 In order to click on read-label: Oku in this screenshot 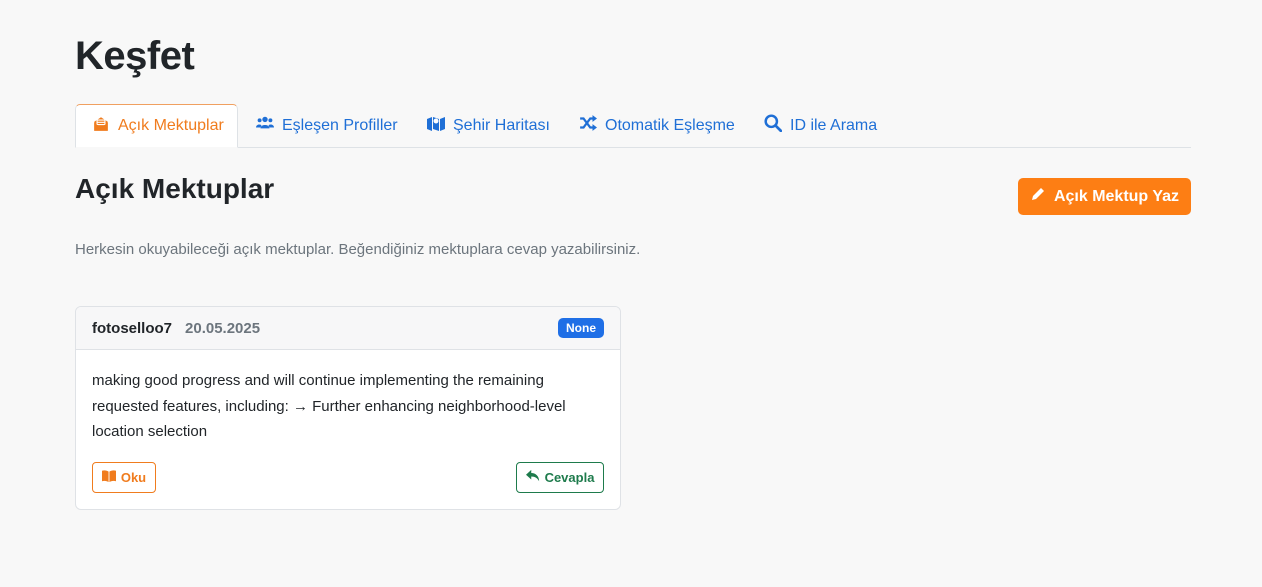, I will do `click(133, 477)`.